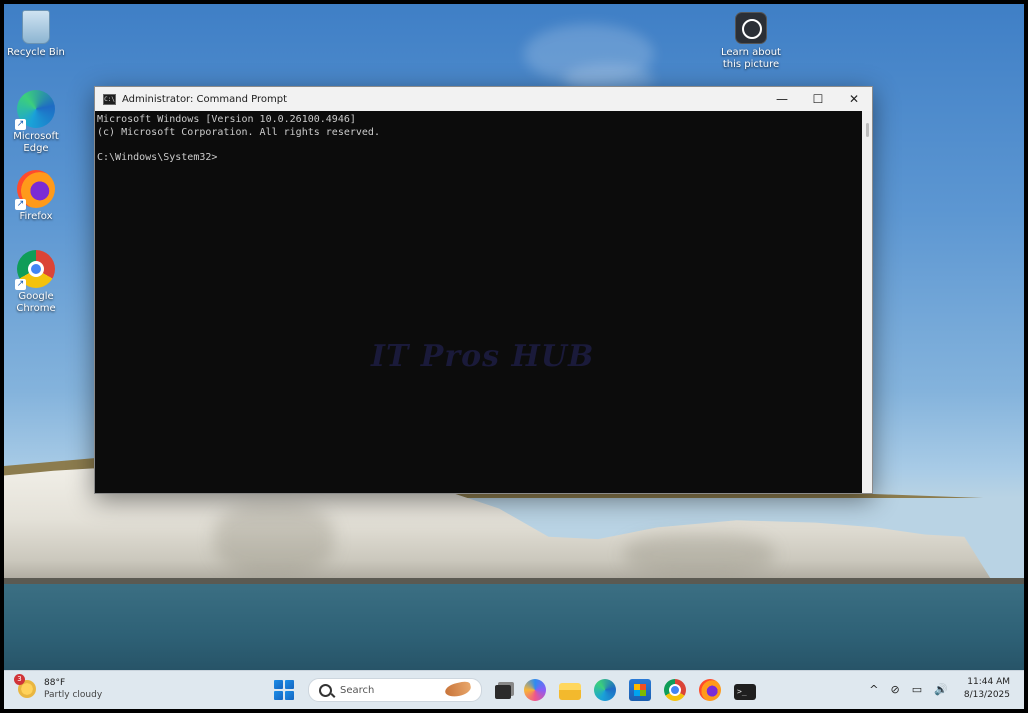 This screenshot has width=1028, height=713. I want to click on maximize-button: ☐, so click(818, 99).